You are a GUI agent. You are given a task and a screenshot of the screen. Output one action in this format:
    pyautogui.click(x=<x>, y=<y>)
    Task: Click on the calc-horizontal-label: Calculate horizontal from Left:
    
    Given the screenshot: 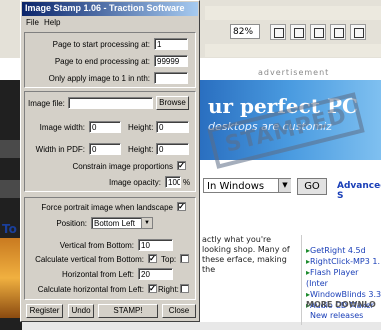 What is the action you would take?
    pyautogui.click(x=90, y=289)
    